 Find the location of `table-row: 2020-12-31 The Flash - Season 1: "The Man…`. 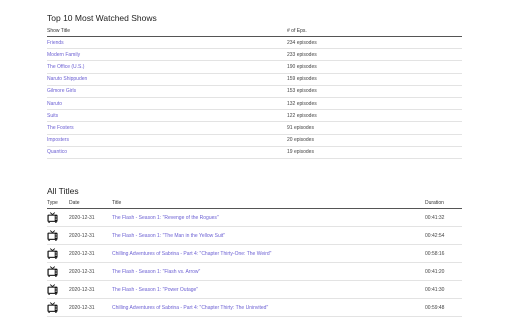

table-row: 2020-12-31 The Flash - Season 1: "The Man… is located at coordinates (254, 235).